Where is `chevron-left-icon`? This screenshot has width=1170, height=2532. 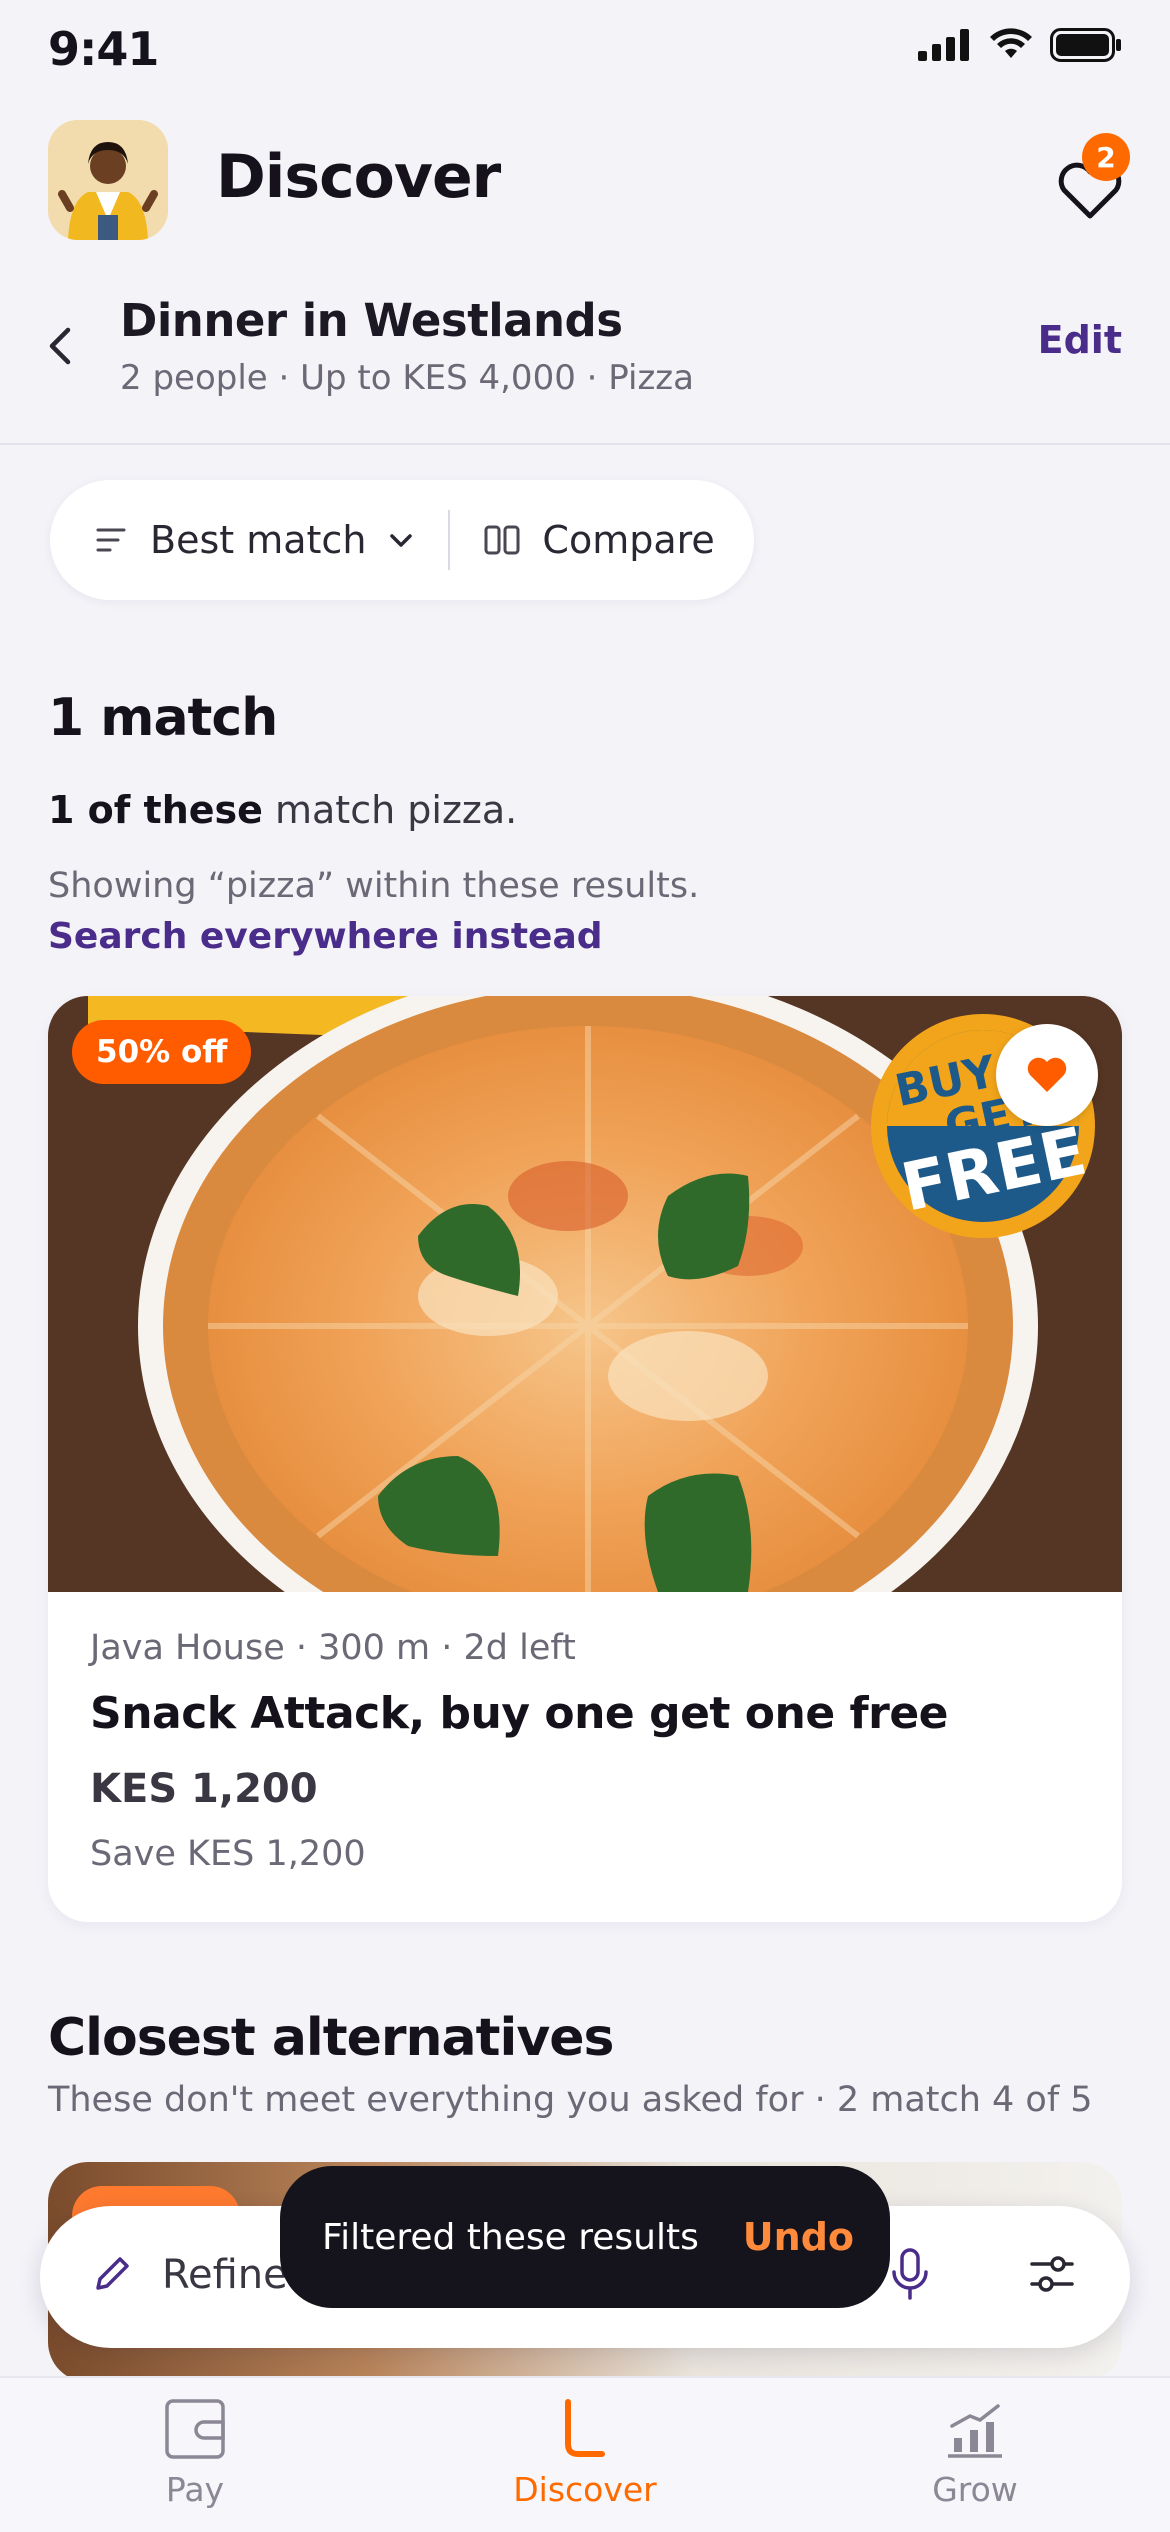 chevron-left-icon is located at coordinates (60, 346).